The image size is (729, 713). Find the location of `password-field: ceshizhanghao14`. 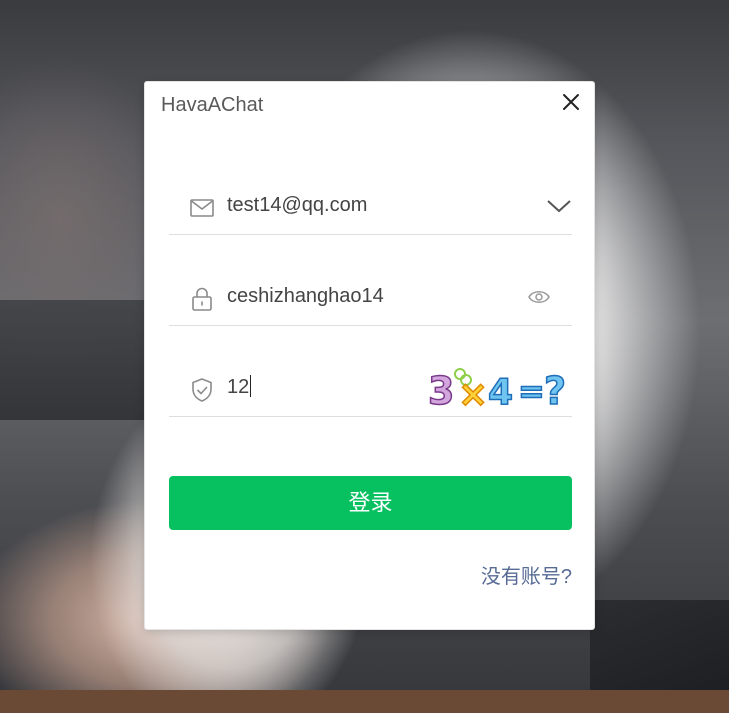

password-field: ceshizhanghao14 is located at coordinates (370, 298).